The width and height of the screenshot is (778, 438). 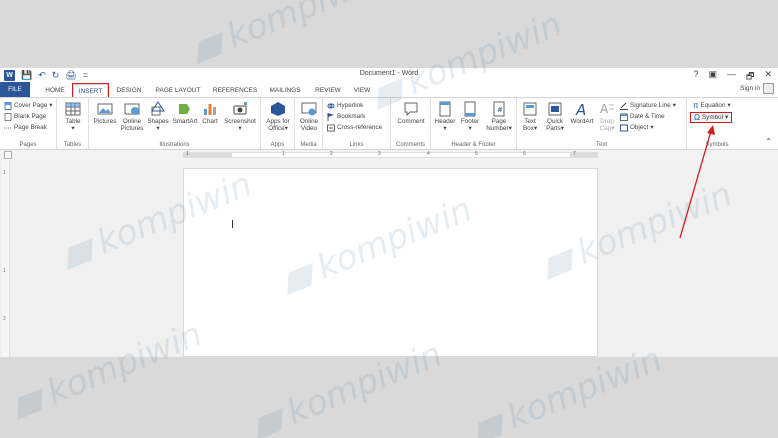 I want to click on calendar-icon, so click(x=624, y=117).